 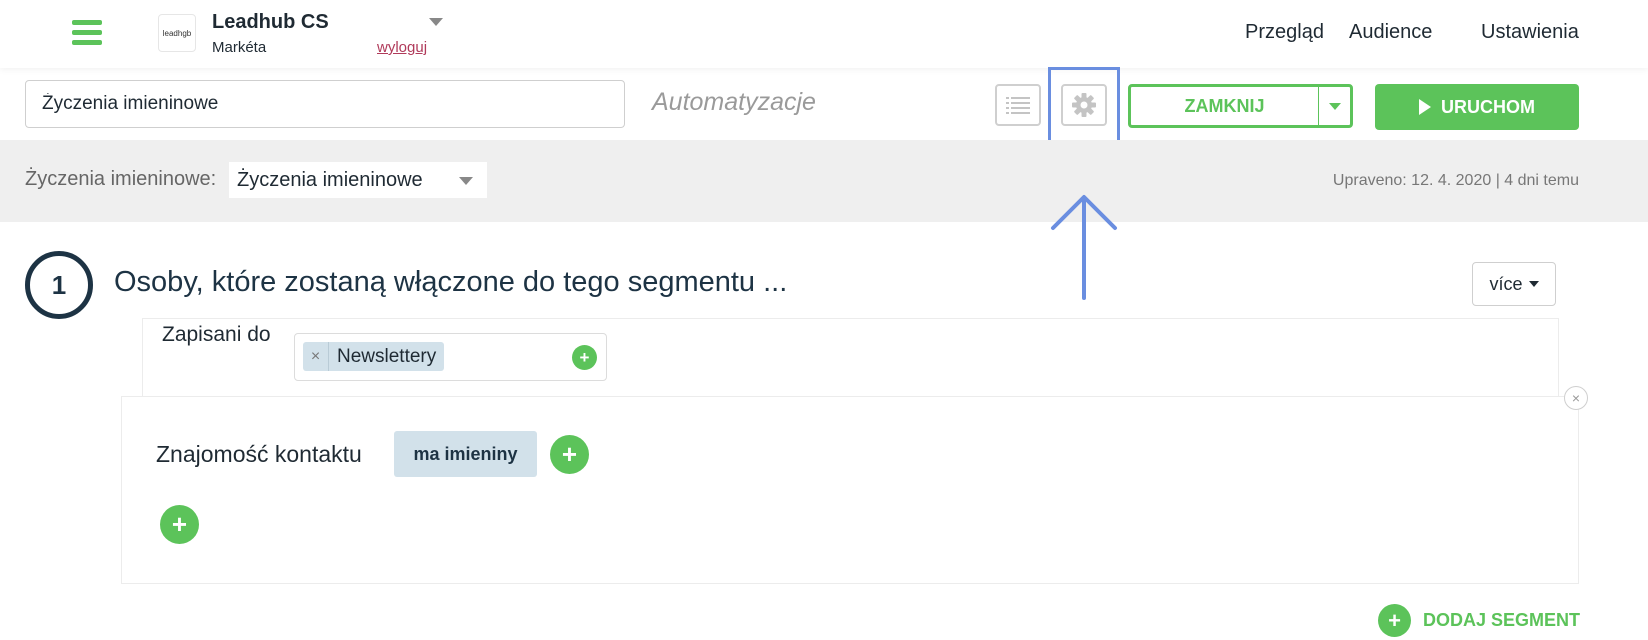 What do you see at coordinates (1084, 107) in the screenshot?
I see `settings-highlight-box` at bounding box center [1084, 107].